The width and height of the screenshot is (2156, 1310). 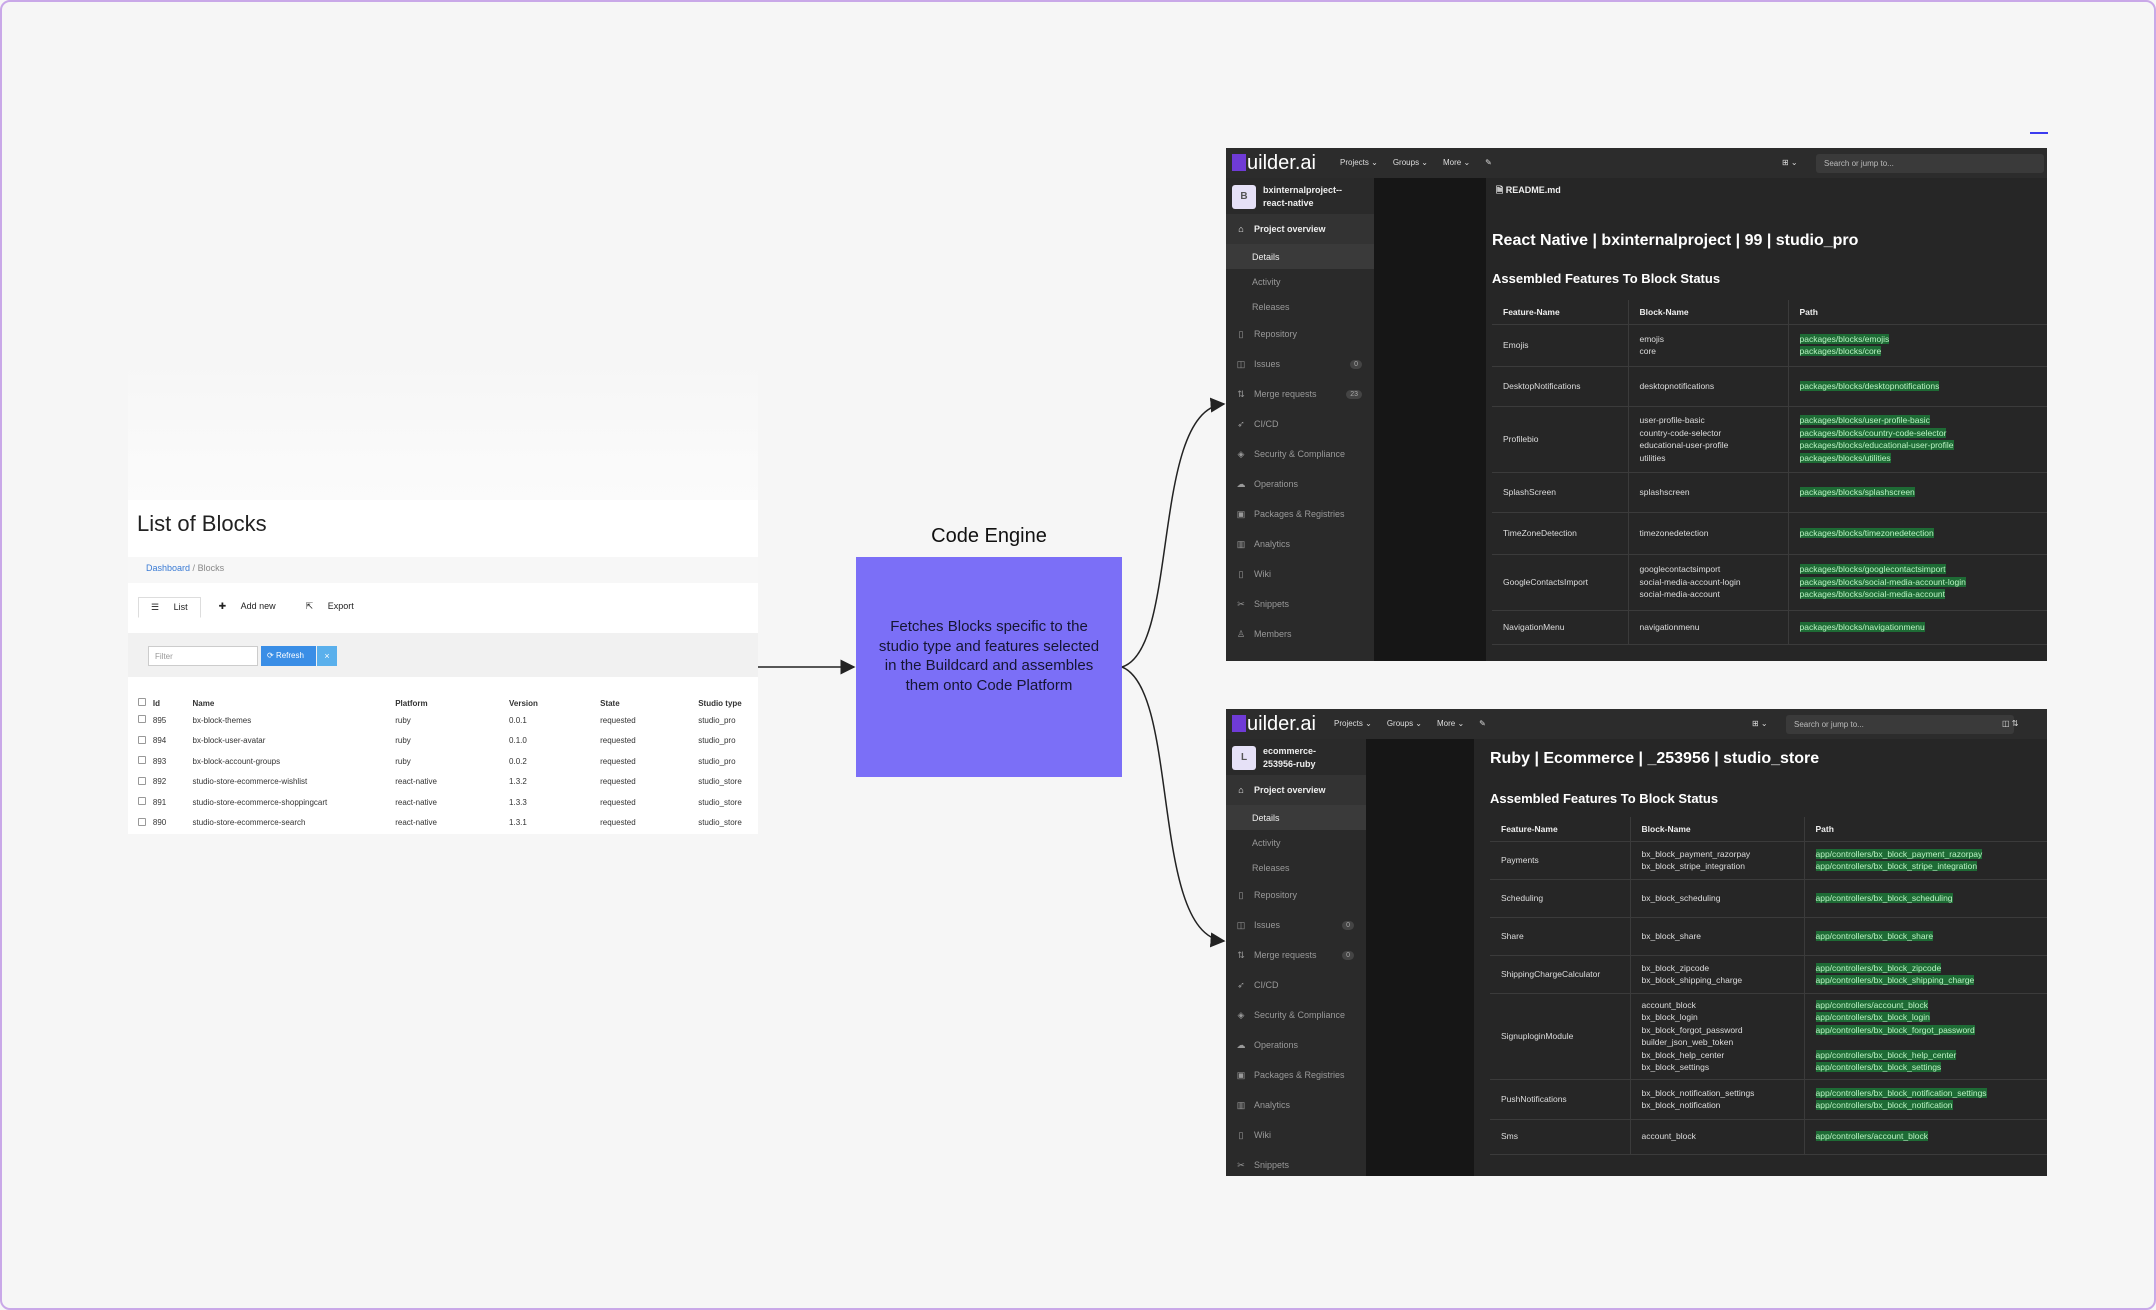 What do you see at coordinates (1560, 936) in the screenshot?
I see `feature-name-cell: Share` at bounding box center [1560, 936].